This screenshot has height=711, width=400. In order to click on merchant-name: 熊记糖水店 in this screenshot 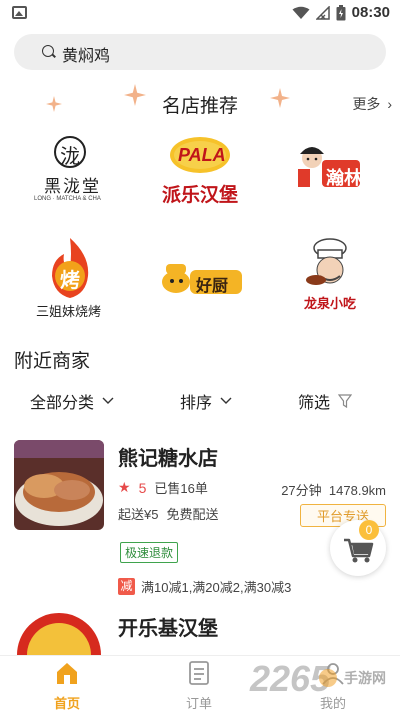, I will do `click(168, 459)`.